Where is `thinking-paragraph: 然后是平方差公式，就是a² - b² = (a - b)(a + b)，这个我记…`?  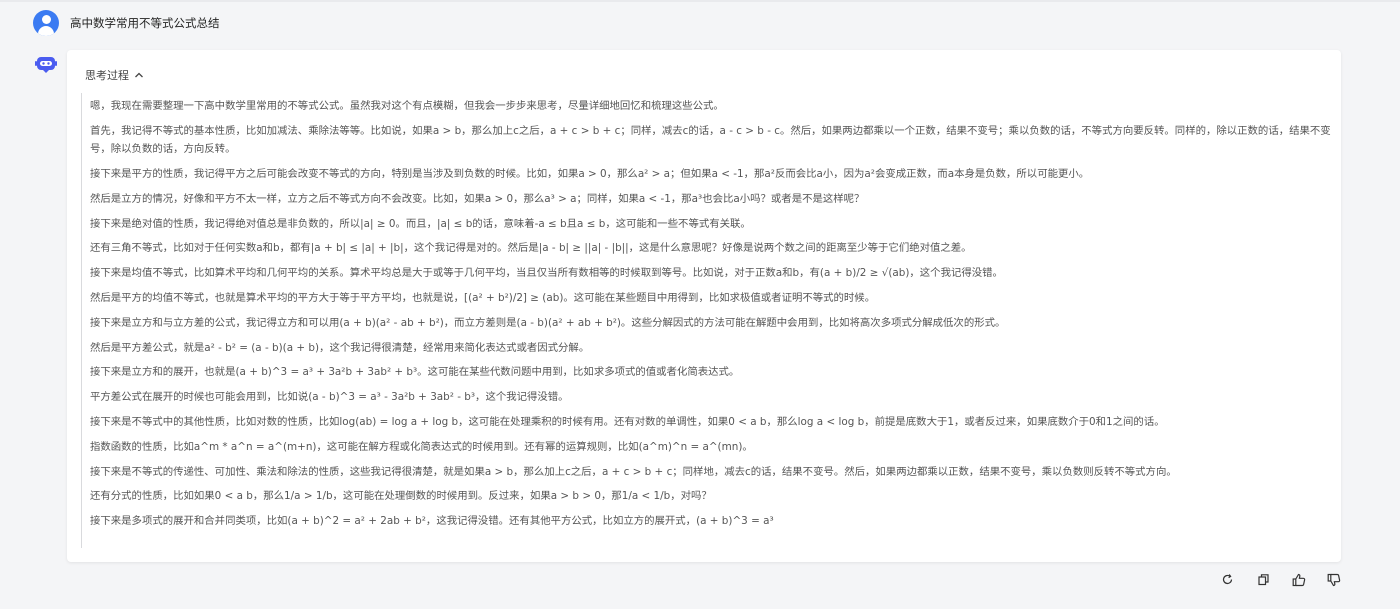 thinking-paragraph: 然后是平方差公式，就是a² - b² = (a - b)(a + b)，这个我记… is located at coordinates (340, 347).